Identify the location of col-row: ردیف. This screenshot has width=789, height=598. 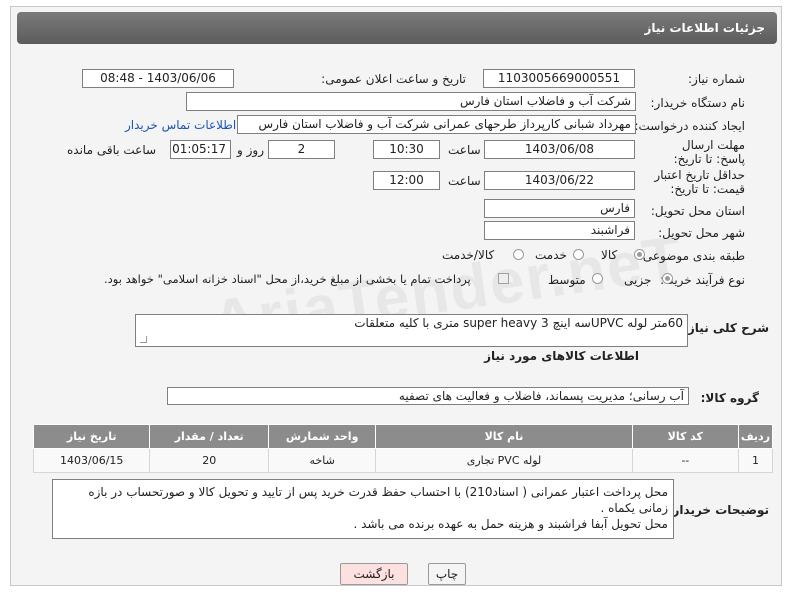
(755, 436).